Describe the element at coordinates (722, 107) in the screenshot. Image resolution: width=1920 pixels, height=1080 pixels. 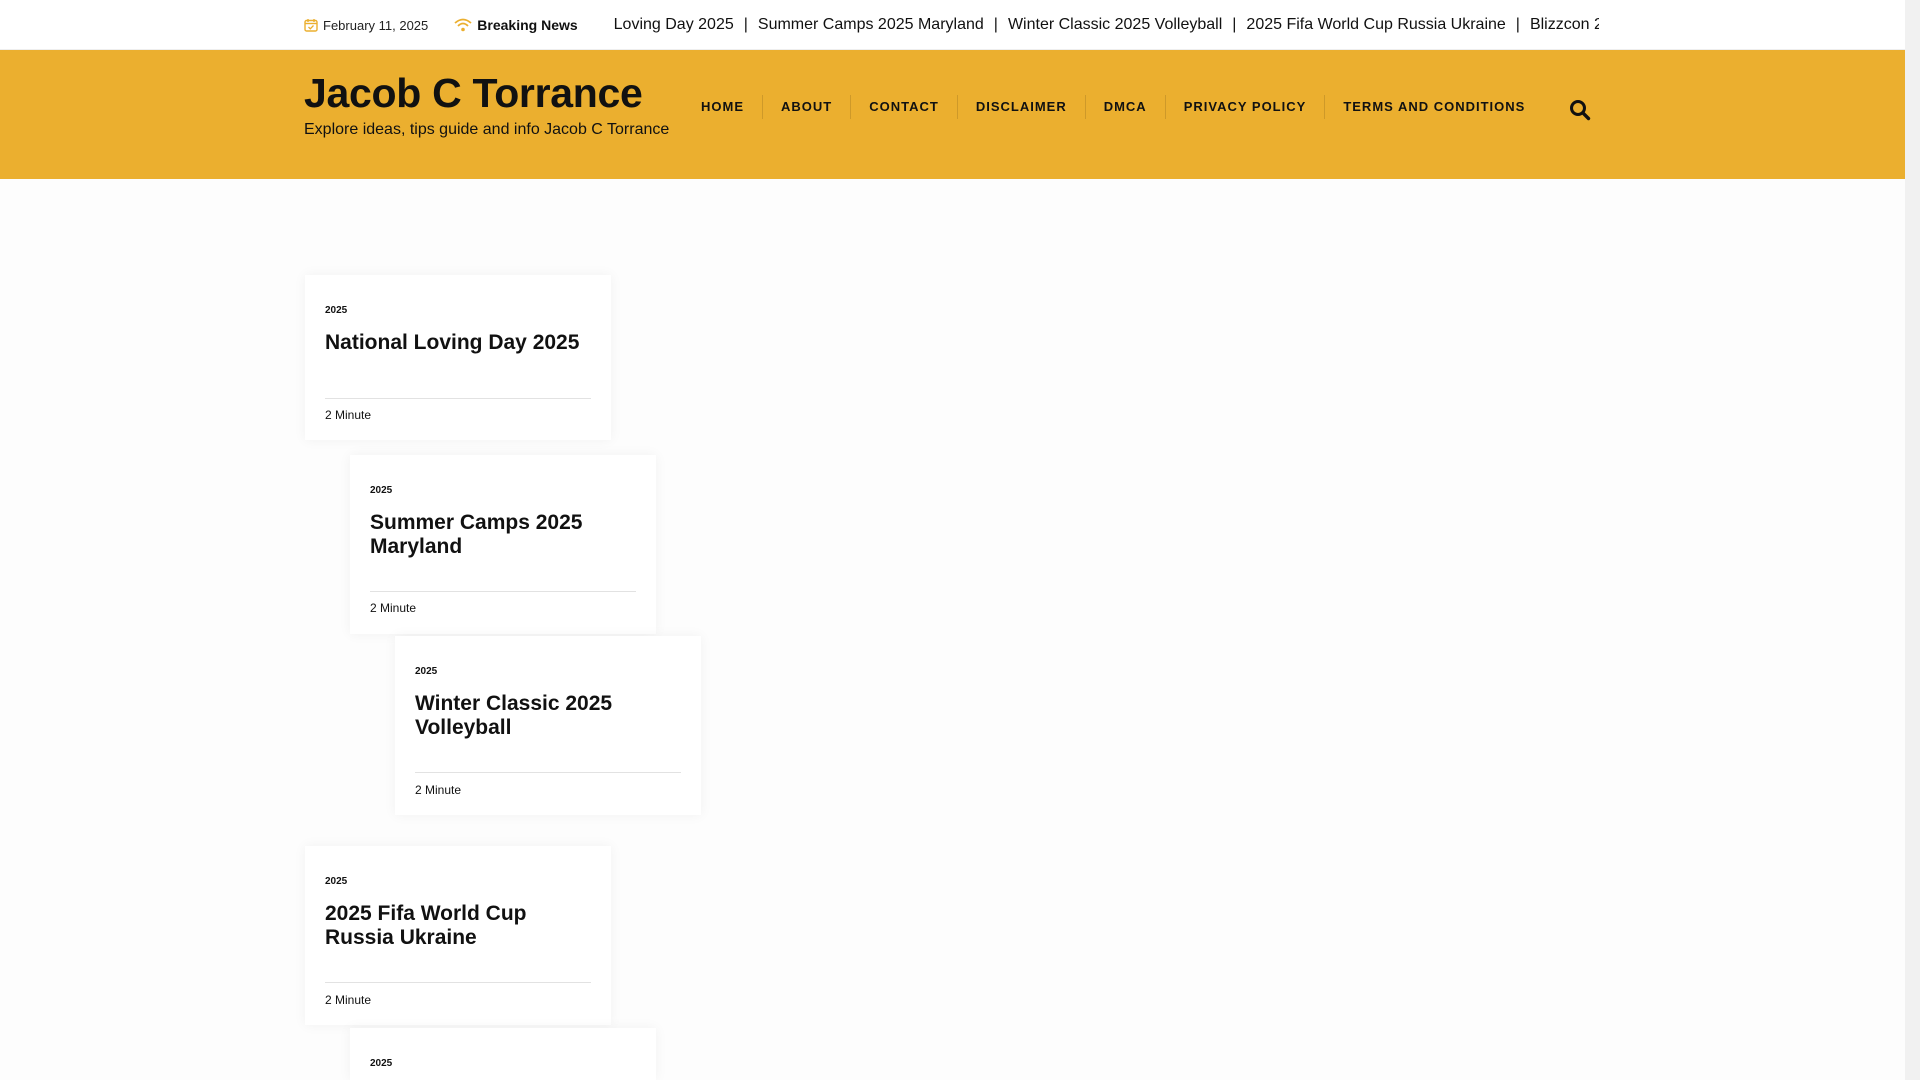
I see `nav-home: HOME` at that location.